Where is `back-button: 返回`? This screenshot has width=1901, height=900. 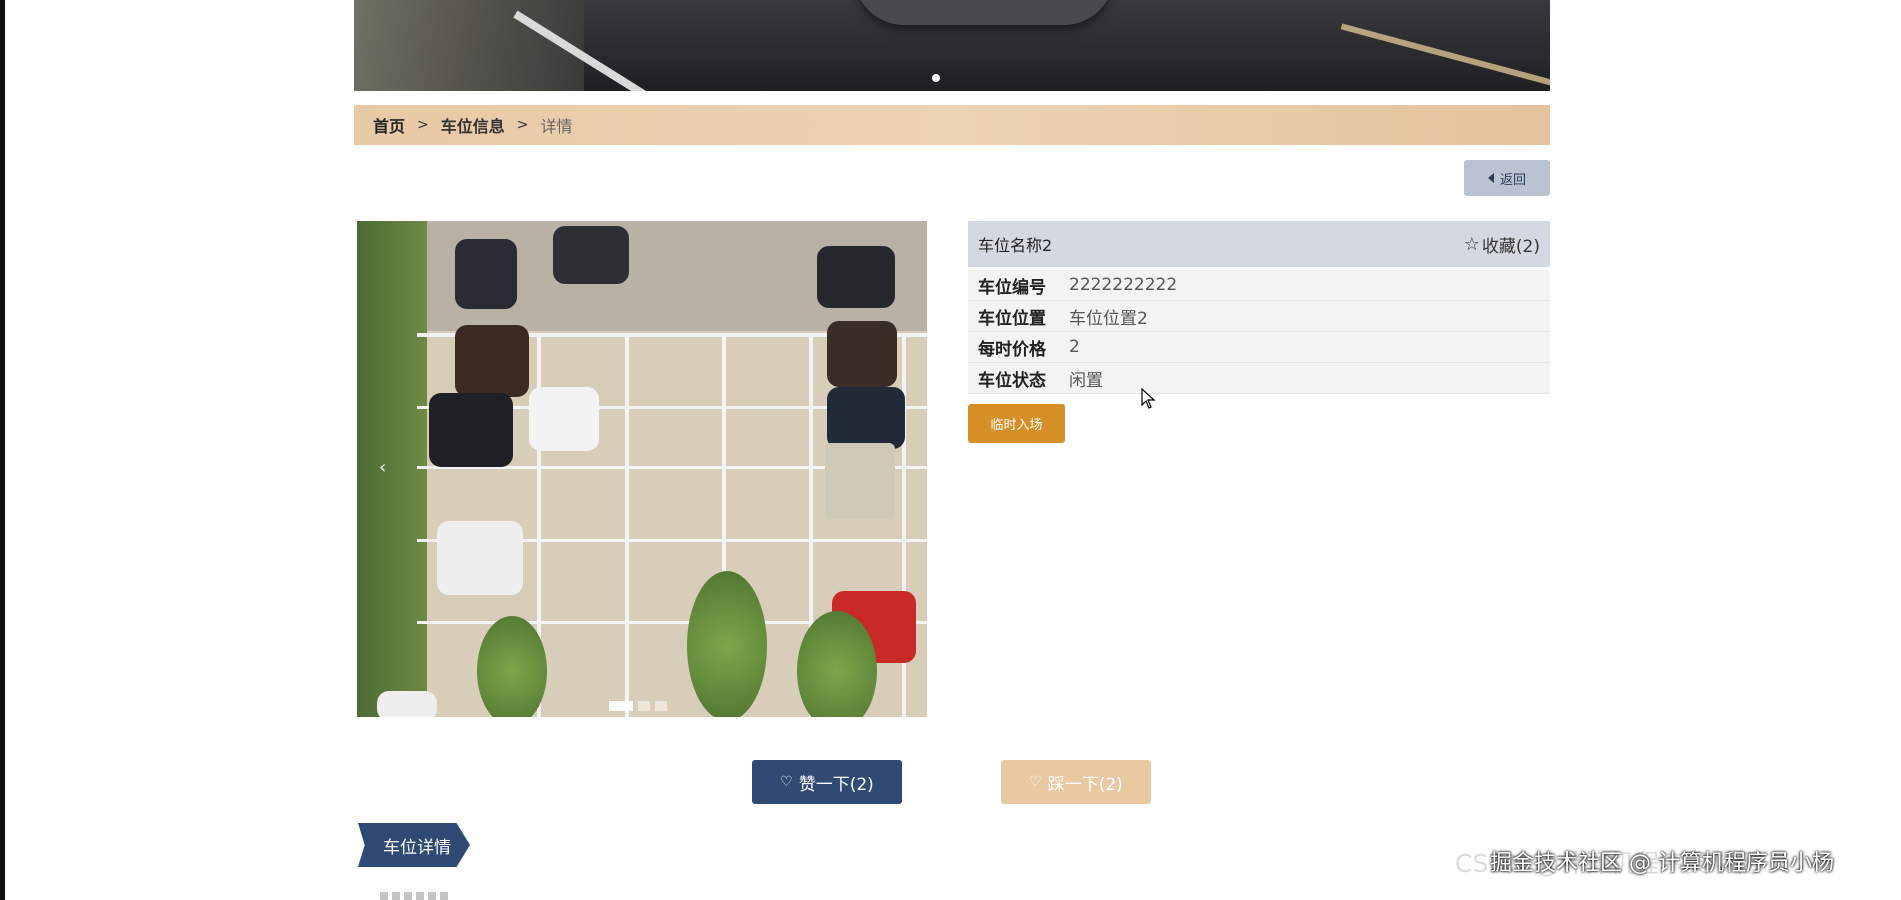 back-button: 返回 is located at coordinates (1507, 178).